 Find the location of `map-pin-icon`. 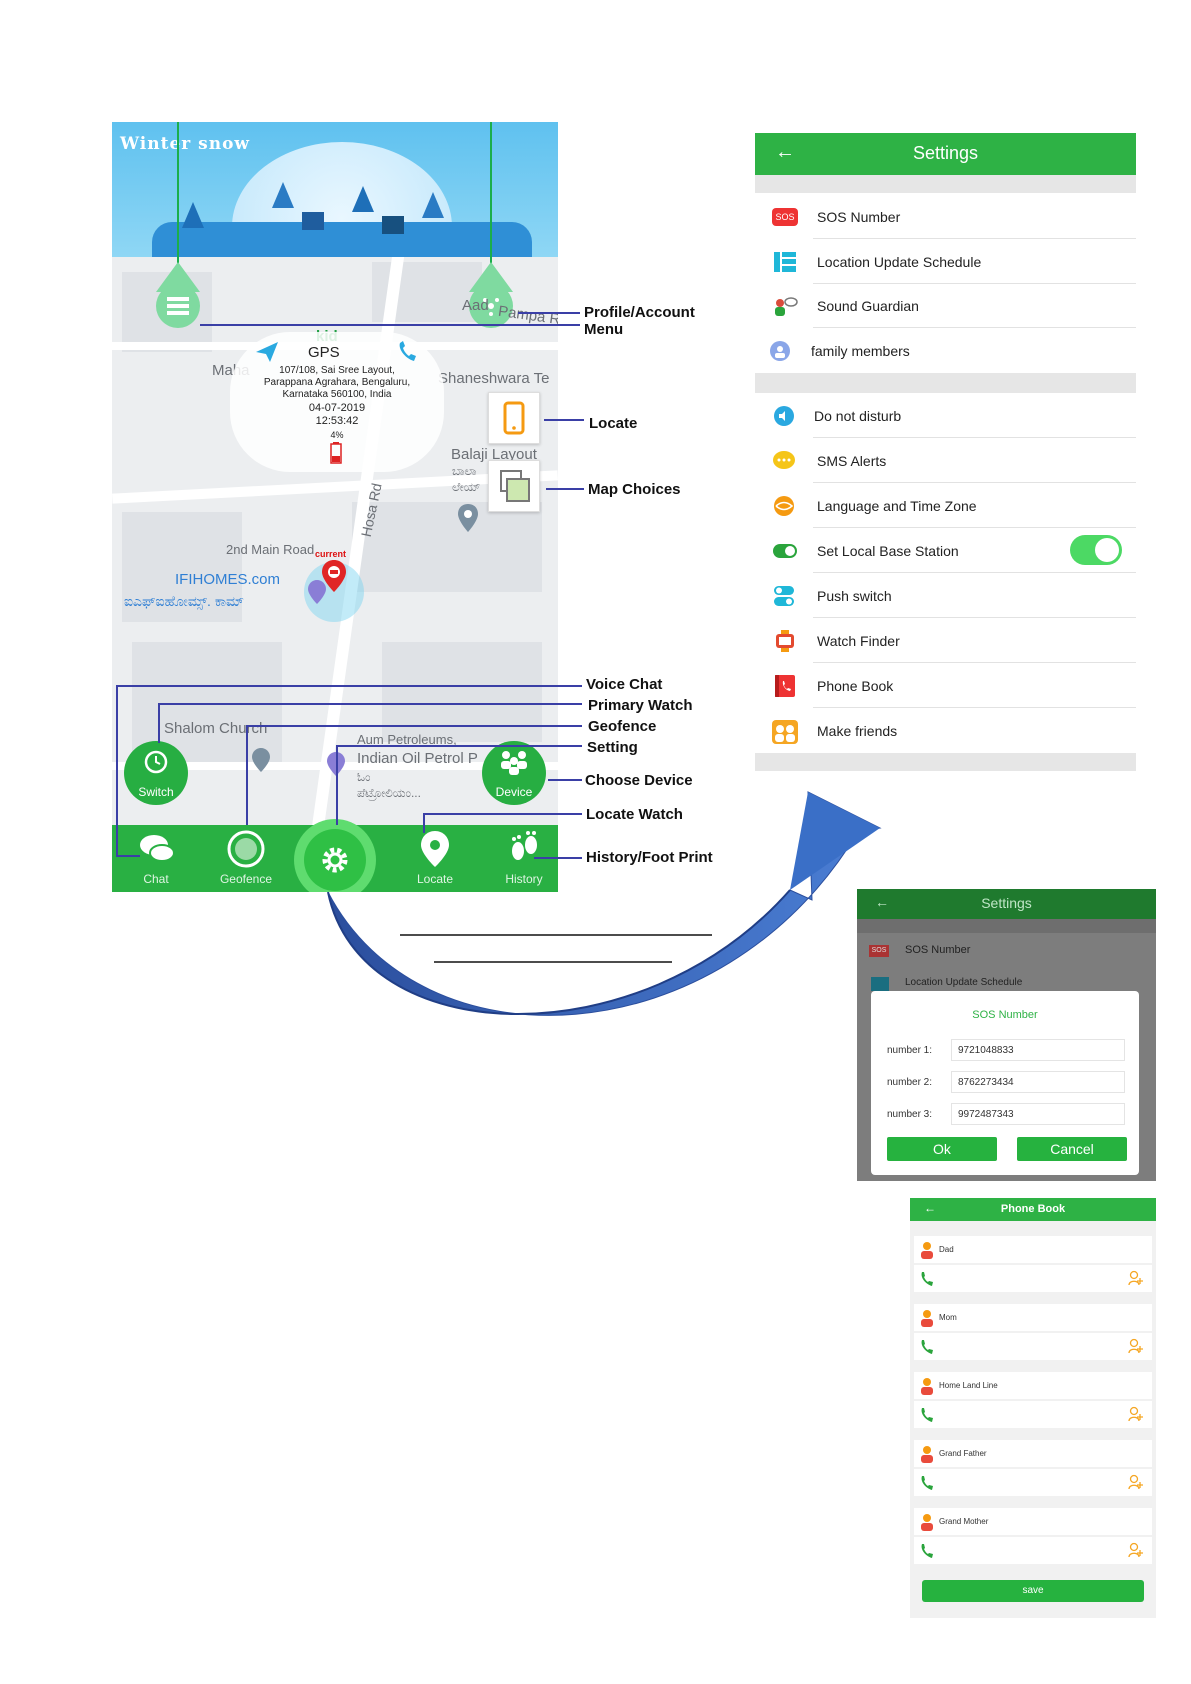

map-pin-icon is located at coordinates (468, 518).